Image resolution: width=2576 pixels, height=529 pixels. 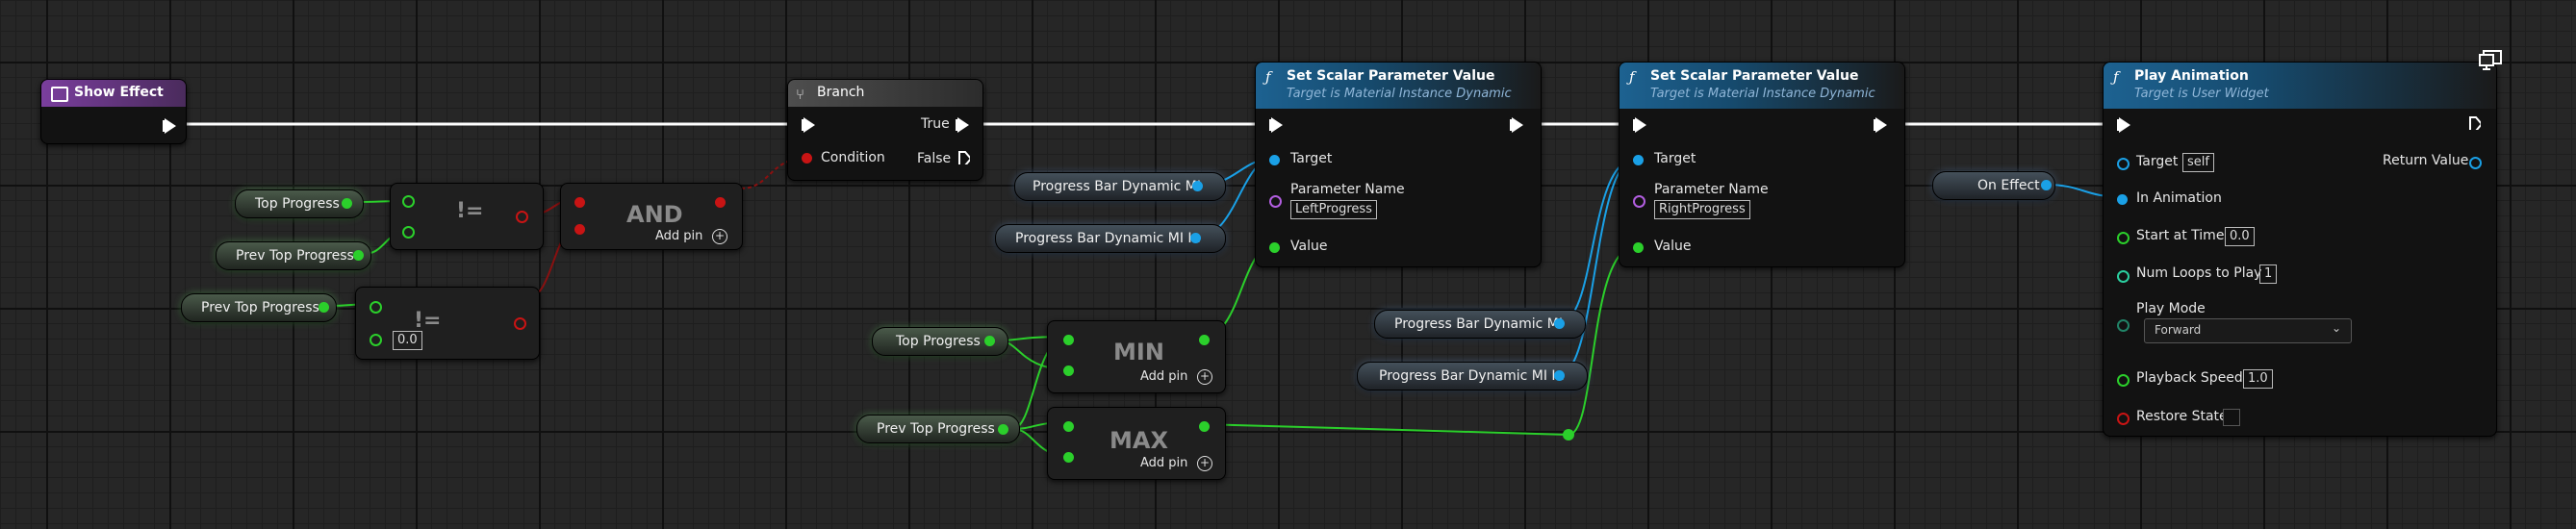 What do you see at coordinates (2008, 185) in the screenshot?
I see `variable-label: On Effect` at bounding box center [2008, 185].